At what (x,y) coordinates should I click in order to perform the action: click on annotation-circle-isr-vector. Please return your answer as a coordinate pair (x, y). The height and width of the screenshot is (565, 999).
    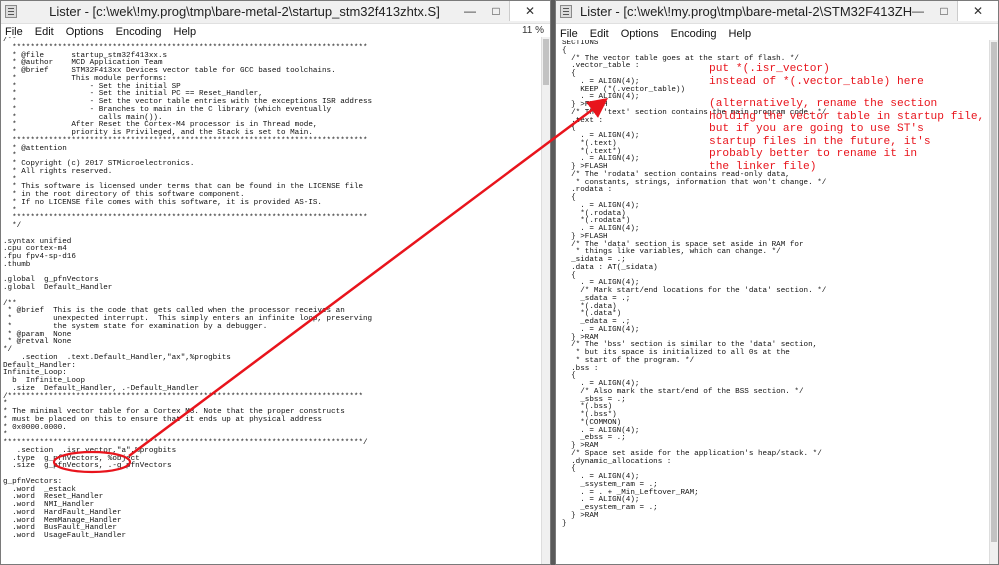
    Looking at the image, I should click on (92, 462).